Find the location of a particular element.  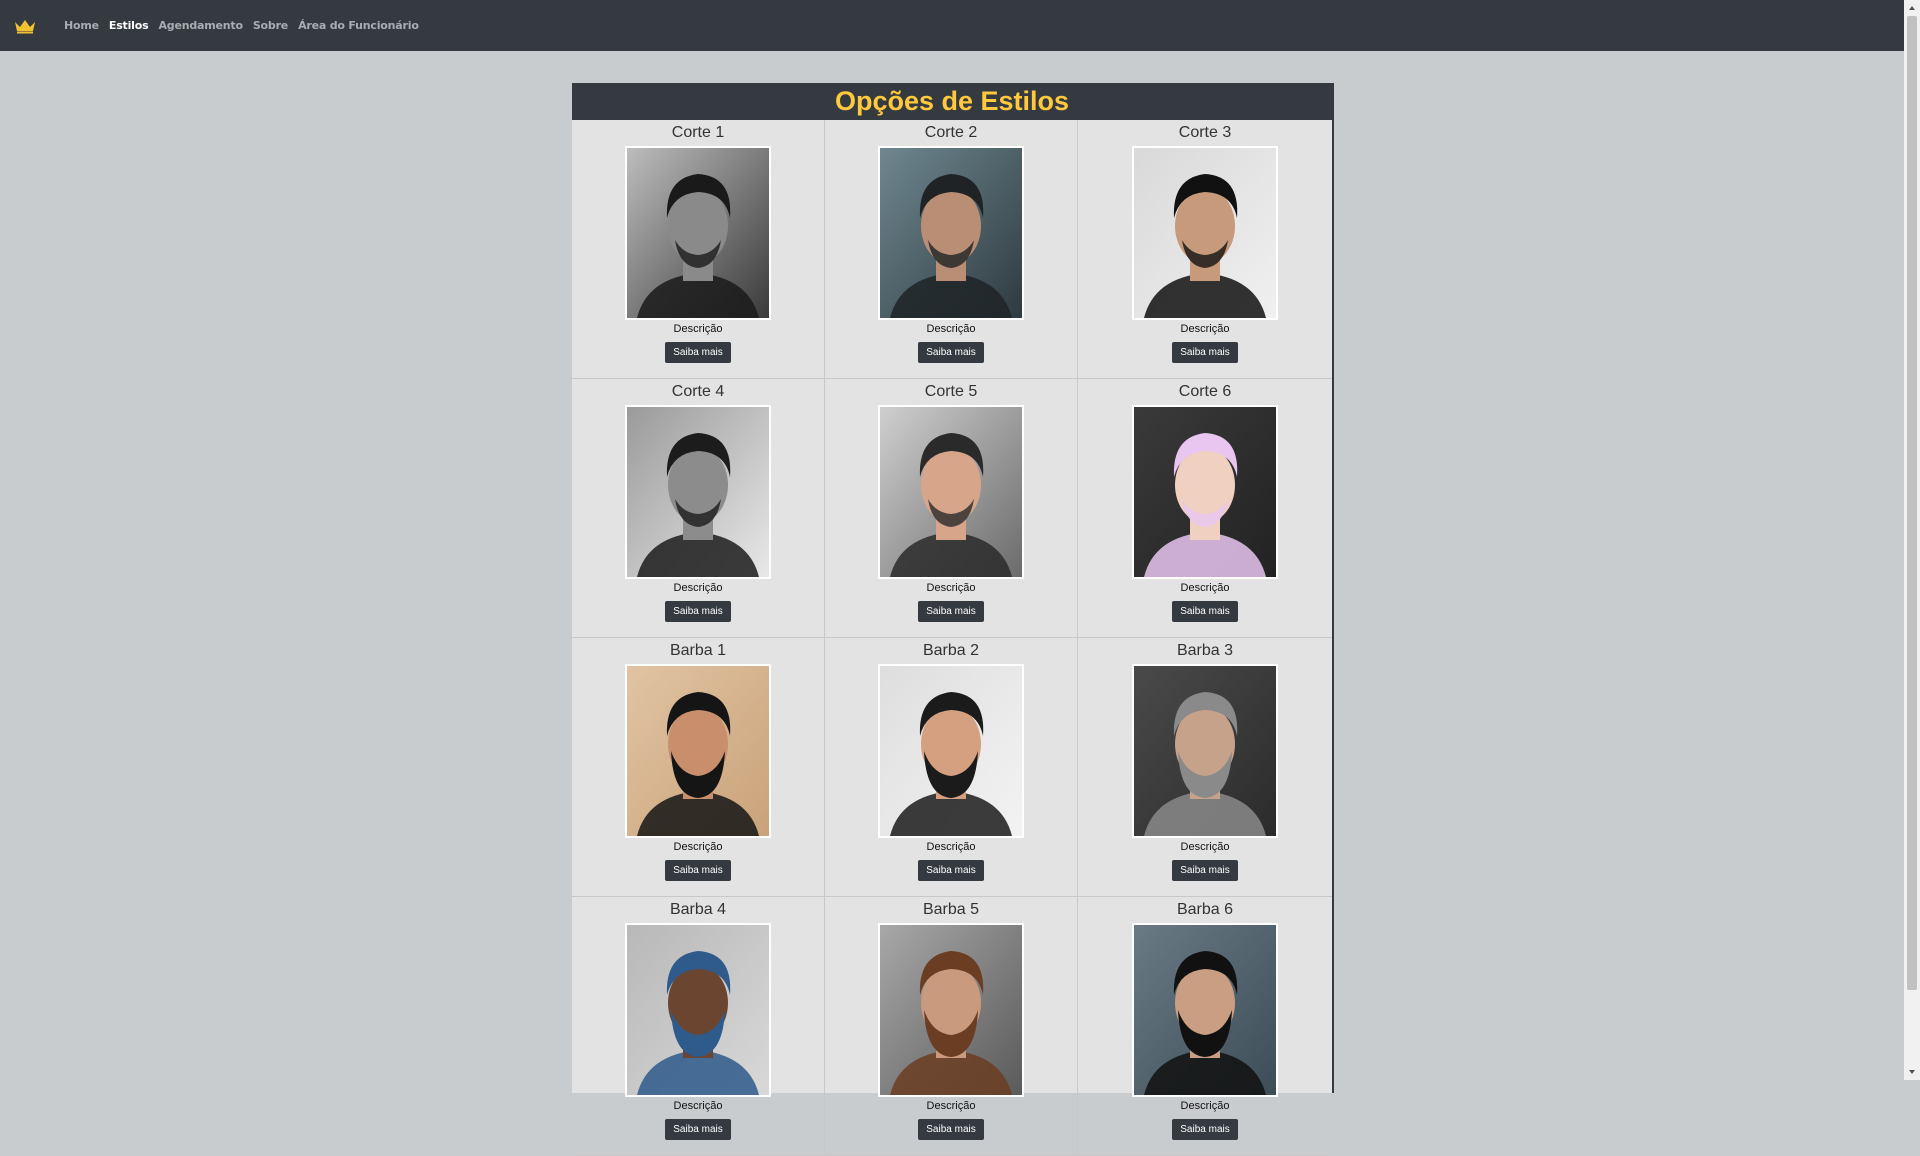

style-title: Corte 2 is located at coordinates (951, 132).